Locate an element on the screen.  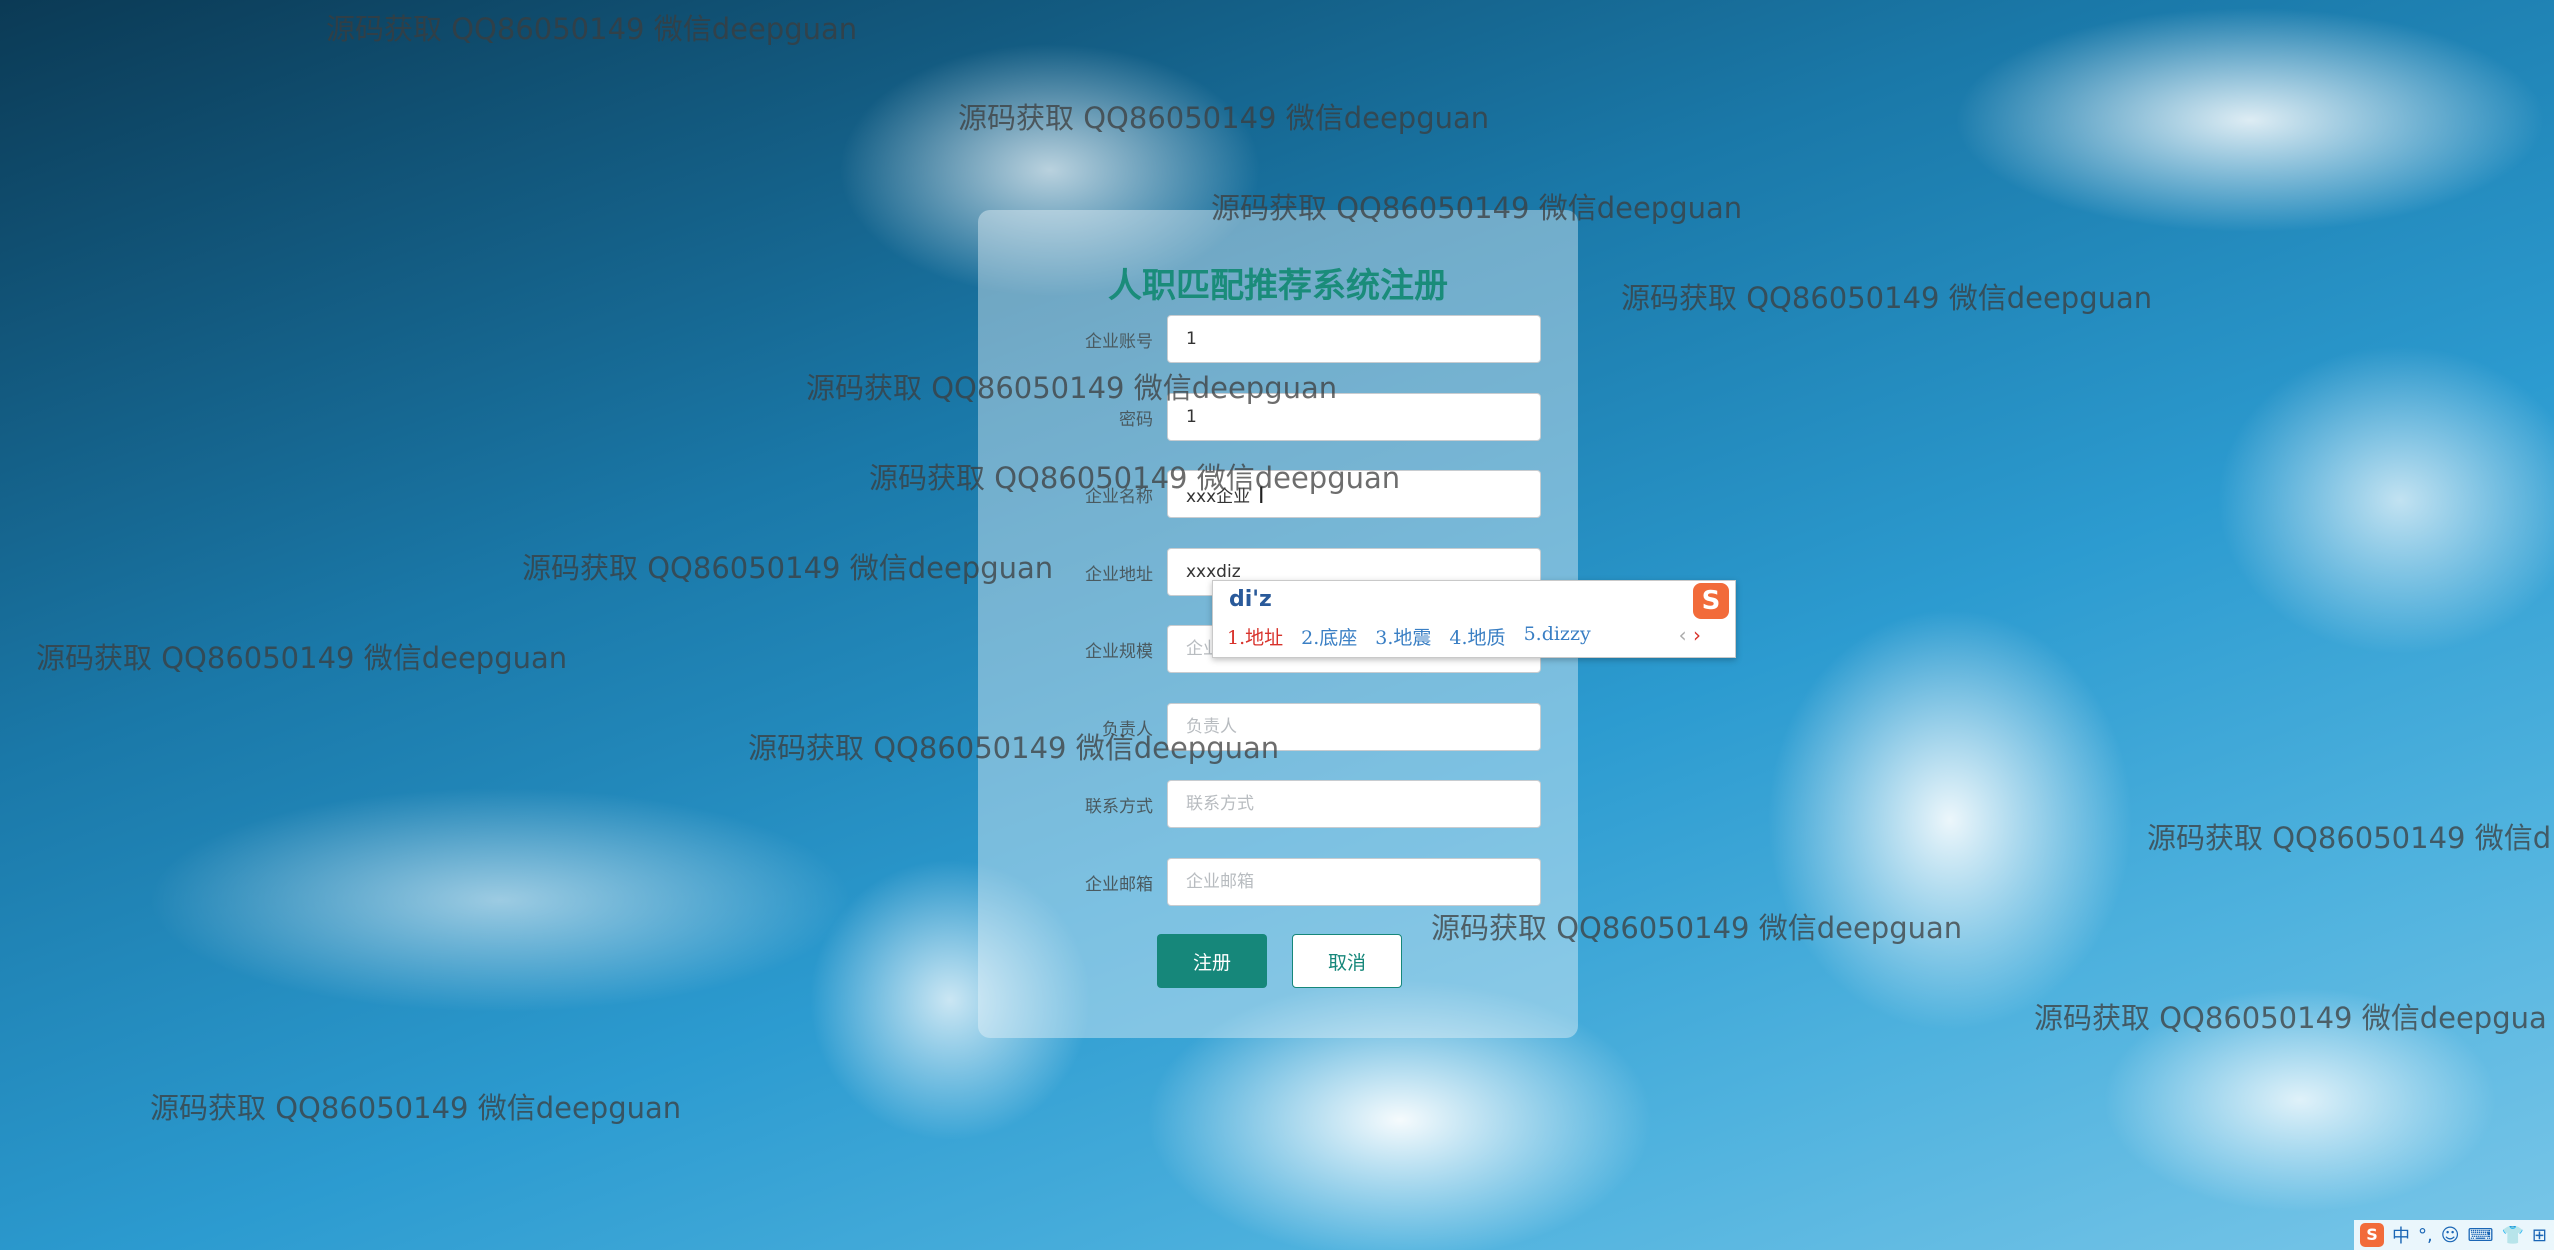
keyboard-icon: ⌨ is located at coordinates (2481, 1235).